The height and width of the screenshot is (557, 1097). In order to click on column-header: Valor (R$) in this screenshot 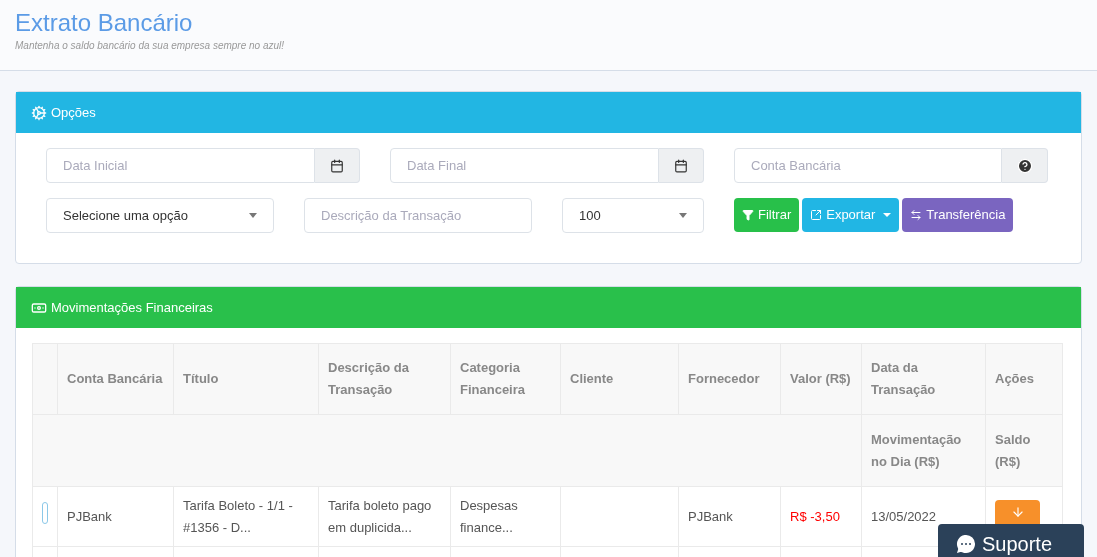, I will do `click(821, 379)`.